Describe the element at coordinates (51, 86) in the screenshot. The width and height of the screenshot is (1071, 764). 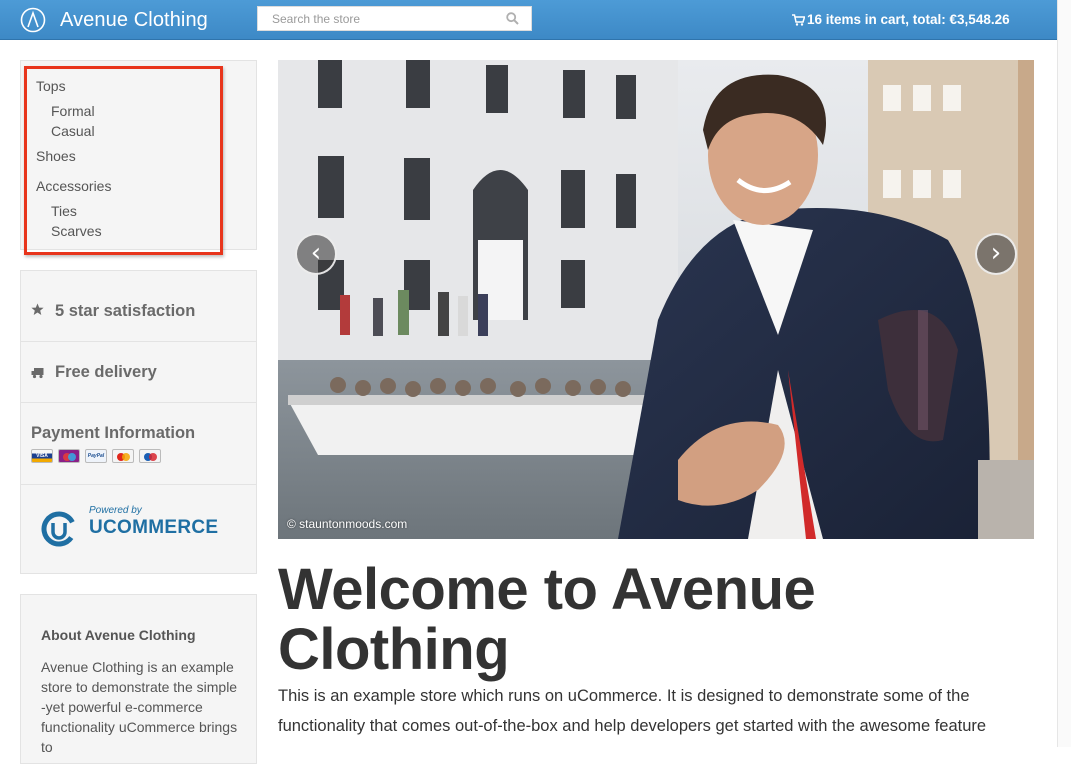
I see `category-tops: Tops` at that location.